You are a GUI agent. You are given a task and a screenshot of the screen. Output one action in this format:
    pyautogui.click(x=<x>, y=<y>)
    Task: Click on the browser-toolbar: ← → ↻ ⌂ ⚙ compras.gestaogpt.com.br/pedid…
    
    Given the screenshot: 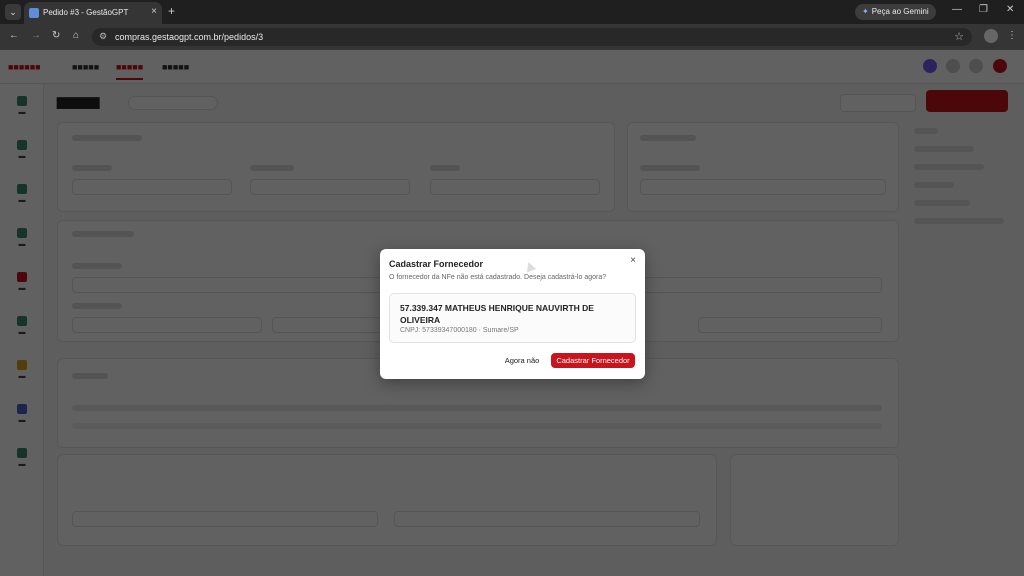 What is the action you would take?
    pyautogui.click(x=512, y=37)
    